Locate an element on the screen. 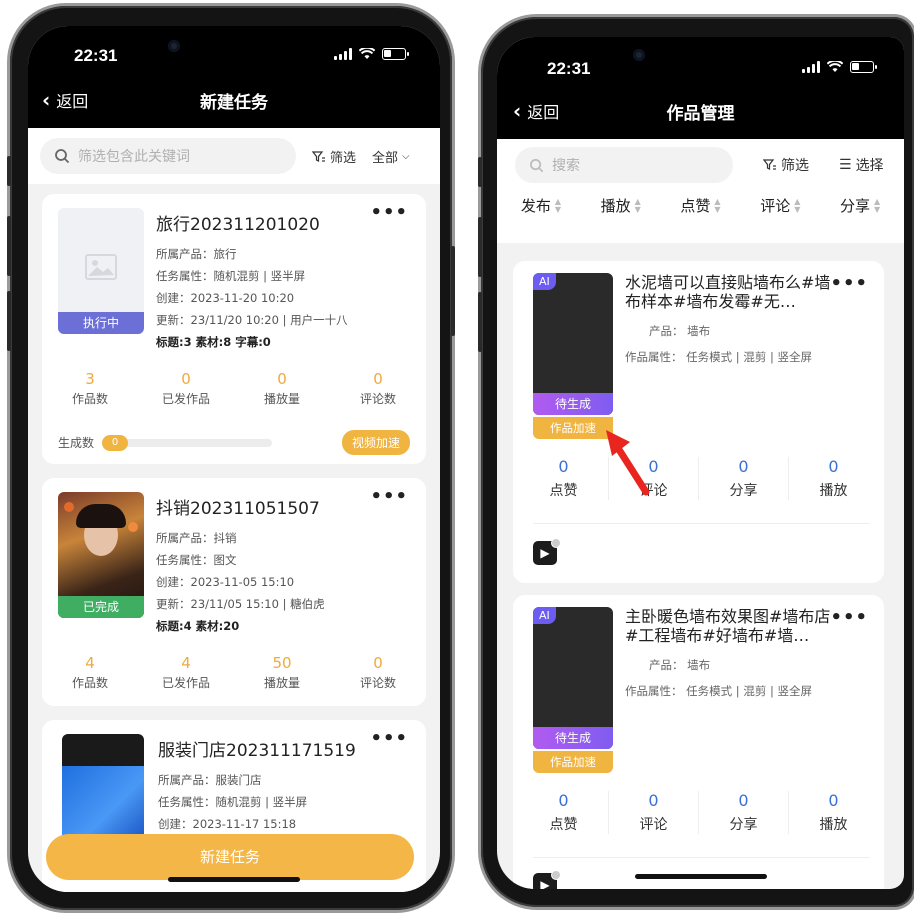 The width and height of the screenshot is (914, 916). progress-value: 0 is located at coordinates (115, 442).